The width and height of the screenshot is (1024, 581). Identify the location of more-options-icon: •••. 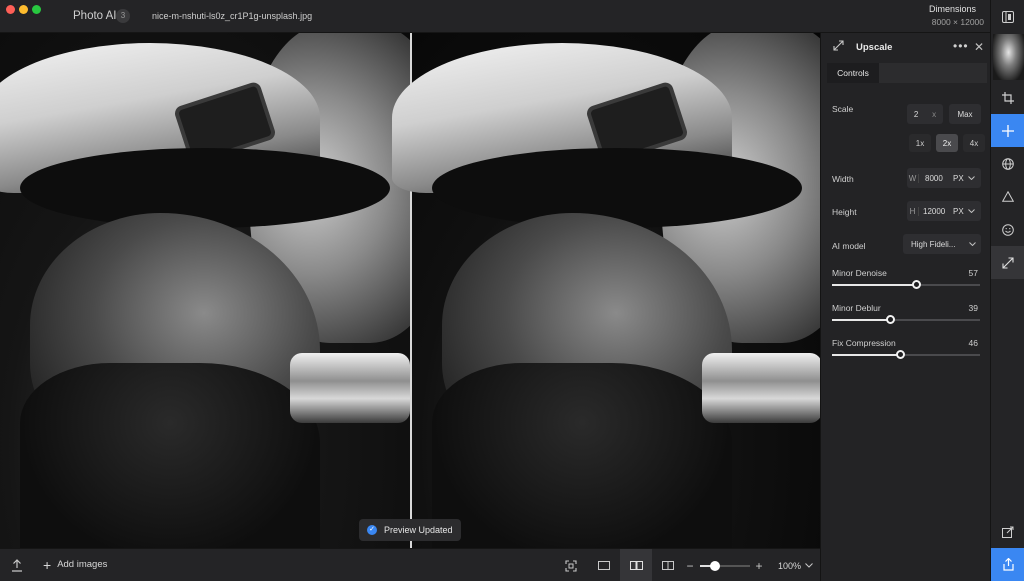
(961, 46).